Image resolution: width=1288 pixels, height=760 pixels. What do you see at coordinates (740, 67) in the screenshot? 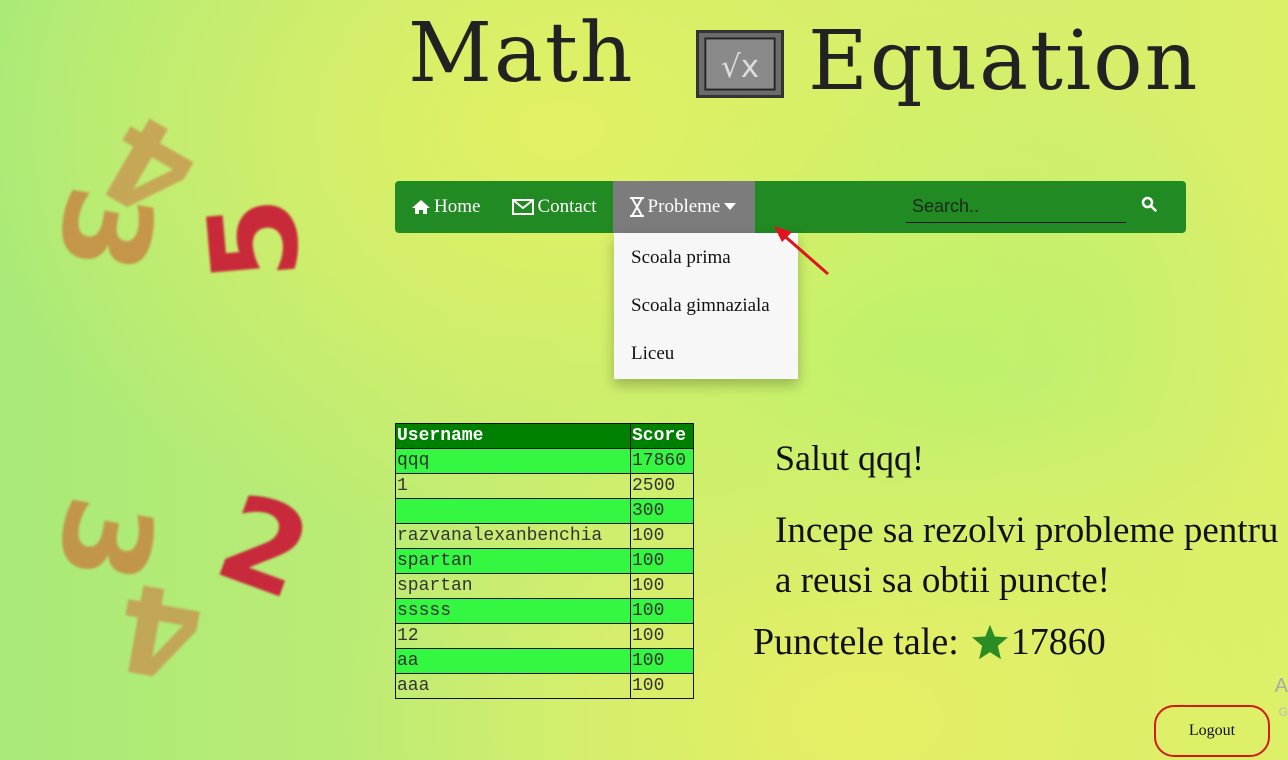
I see `svg-text: √x` at bounding box center [740, 67].